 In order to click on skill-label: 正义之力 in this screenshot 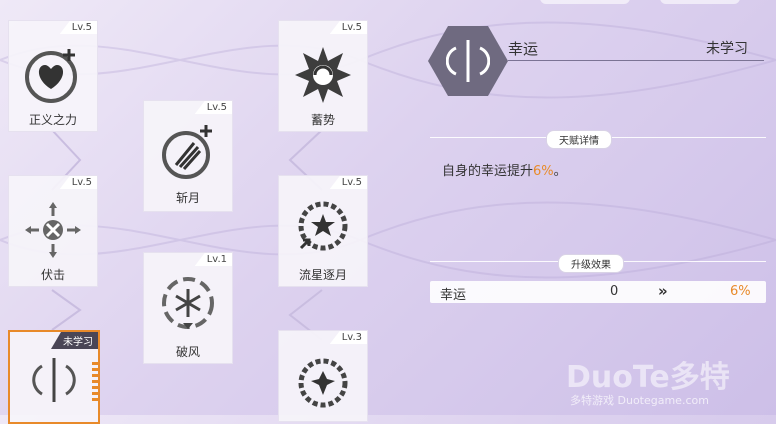, I will do `click(52, 120)`.